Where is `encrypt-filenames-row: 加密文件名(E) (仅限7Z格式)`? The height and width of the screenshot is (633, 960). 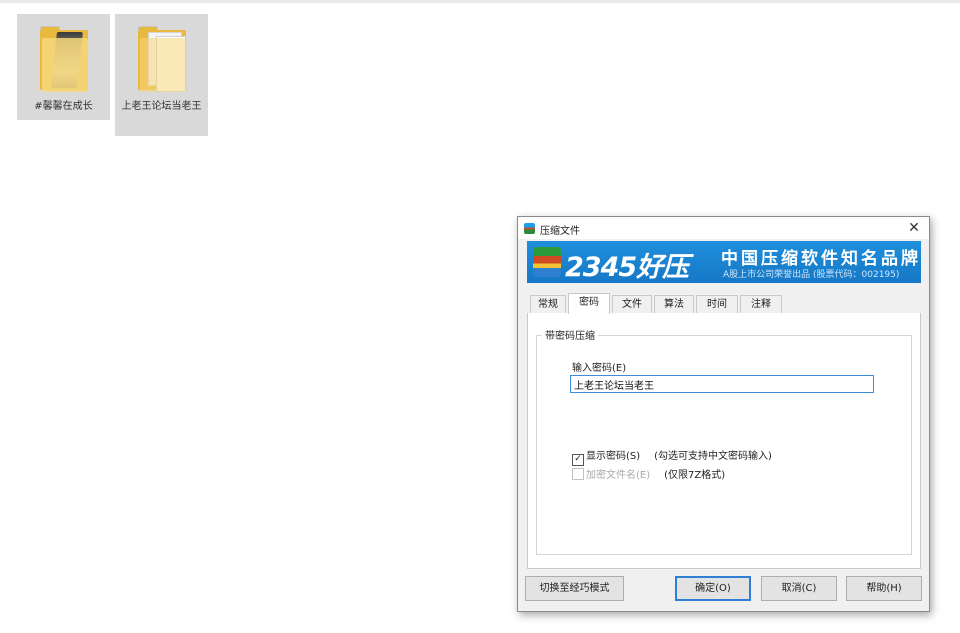
encrypt-filenames-row: 加密文件名(E) (仅限7Z格式) is located at coordinates (648, 473).